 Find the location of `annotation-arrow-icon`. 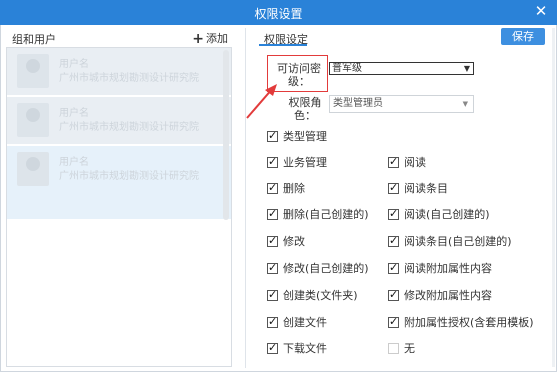

annotation-arrow-icon is located at coordinates (261, 101).